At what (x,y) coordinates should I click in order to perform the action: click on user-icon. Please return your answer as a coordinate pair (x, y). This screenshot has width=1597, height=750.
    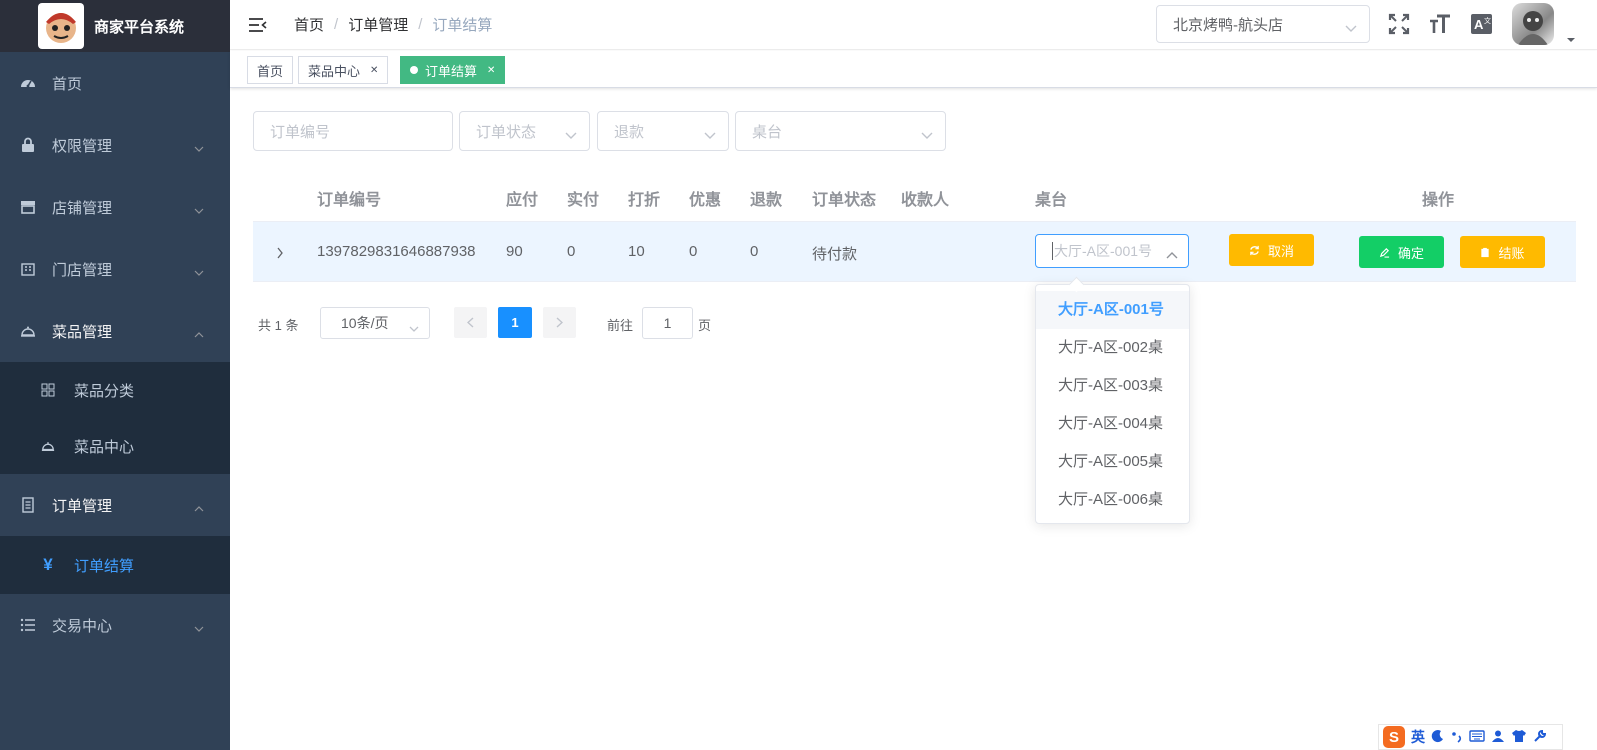
    Looking at the image, I should click on (1498, 737).